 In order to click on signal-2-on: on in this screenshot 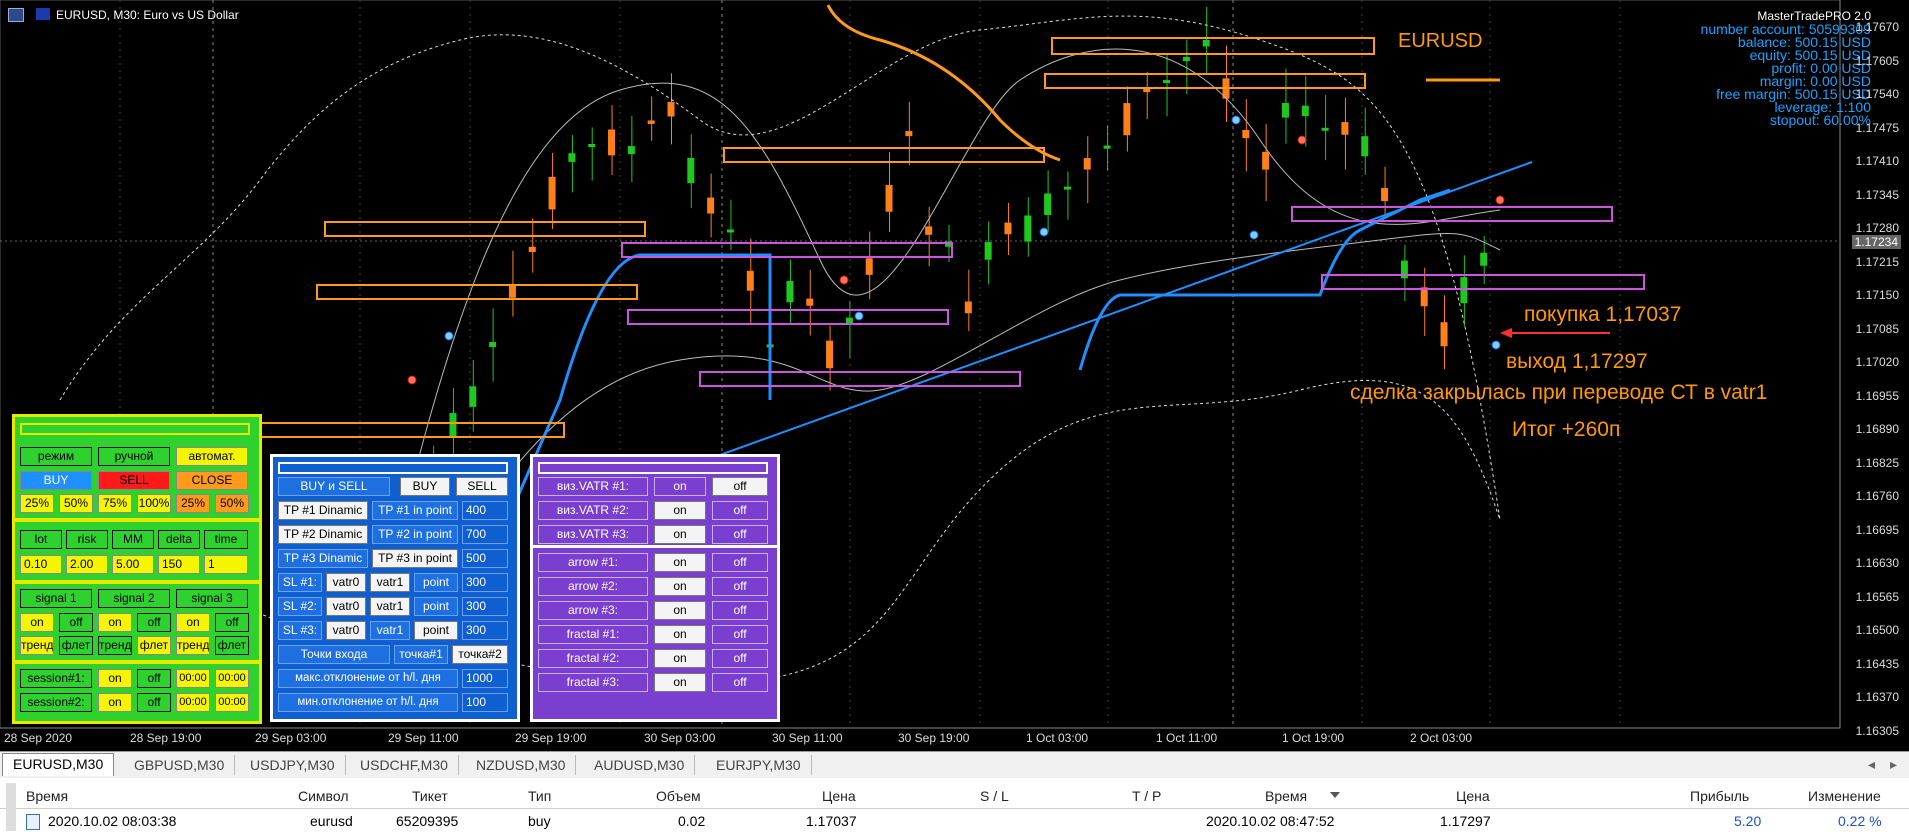, I will do `click(115, 622)`.